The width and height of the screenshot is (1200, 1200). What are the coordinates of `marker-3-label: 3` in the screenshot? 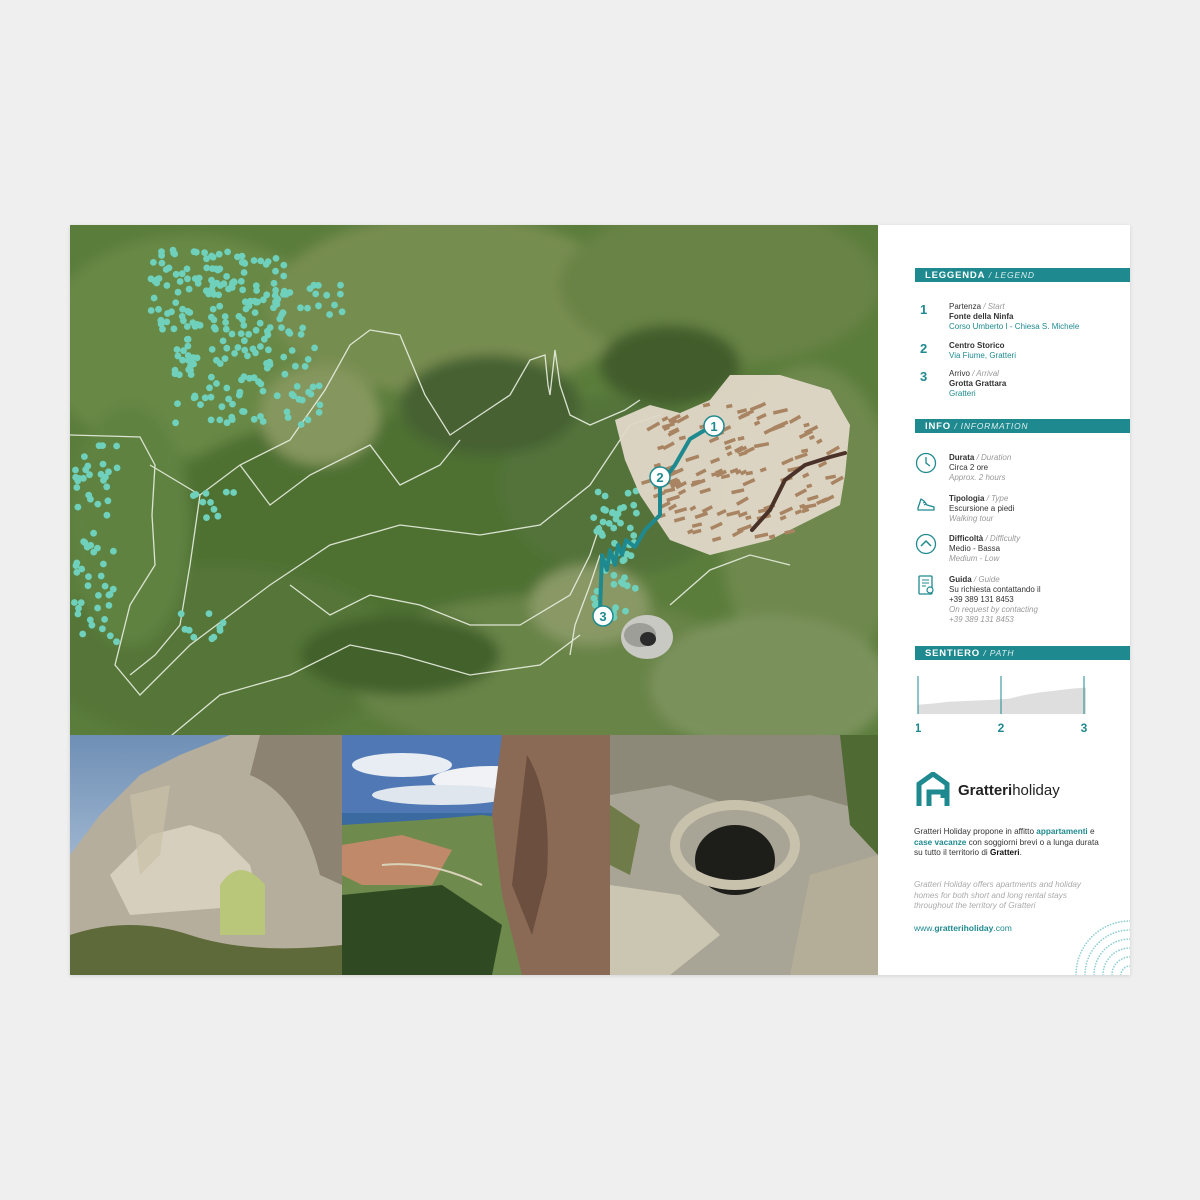 It's located at (602, 616).